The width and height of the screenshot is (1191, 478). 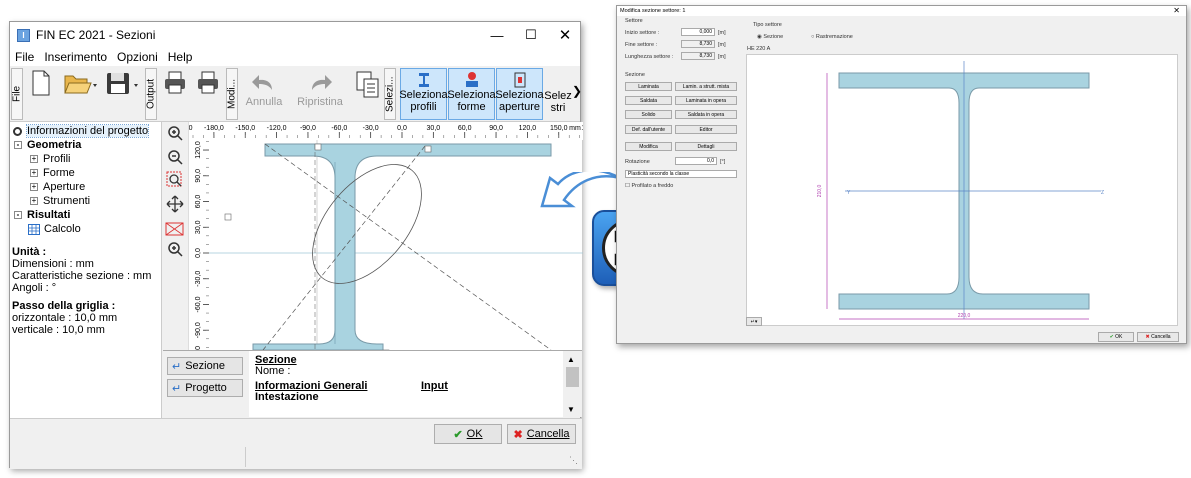 I want to click on profilato-checkbox: ☐ Profilato a freddo, so click(x=649, y=186).